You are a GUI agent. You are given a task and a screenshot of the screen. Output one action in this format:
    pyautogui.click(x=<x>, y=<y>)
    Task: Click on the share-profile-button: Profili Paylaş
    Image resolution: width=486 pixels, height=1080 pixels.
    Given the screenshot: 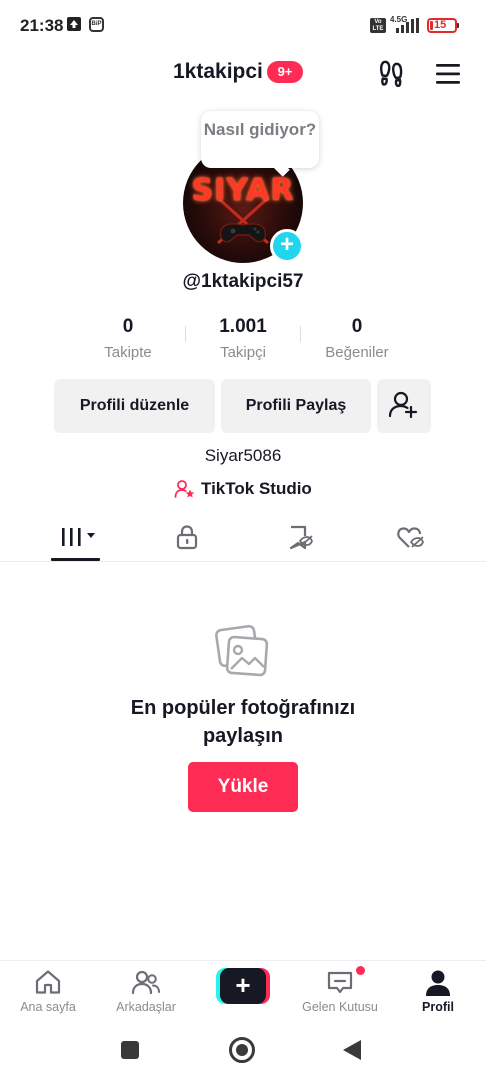 What is the action you would take?
    pyautogui.click(x=296, y=406)
    